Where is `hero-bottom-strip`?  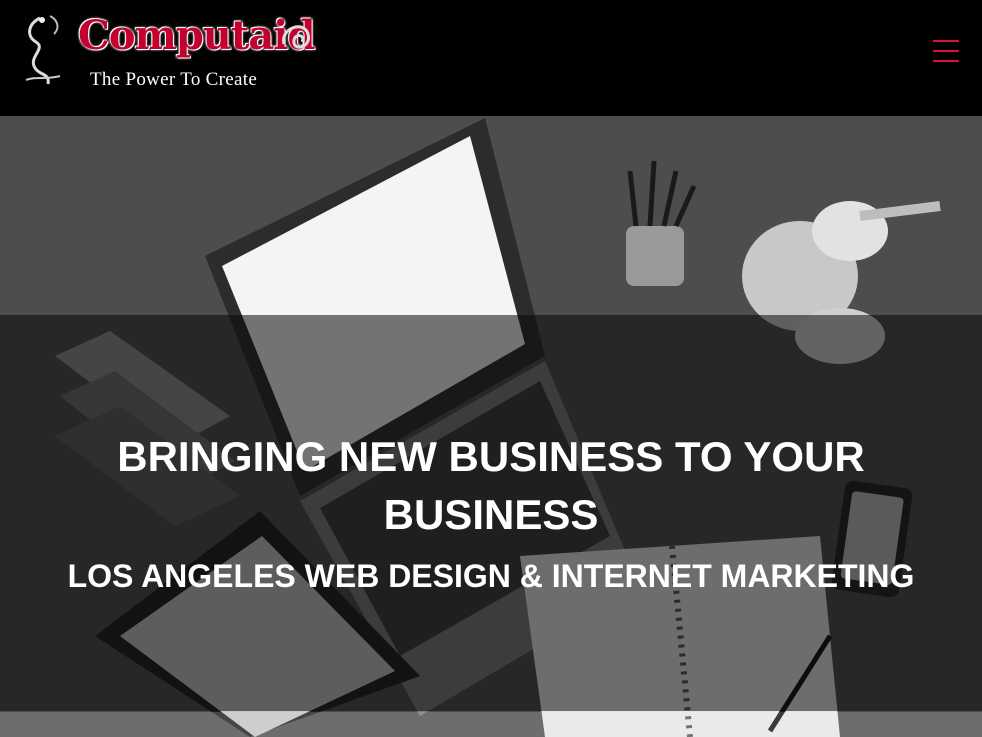 hero-bottom-strip is located at coordinates (491, 724).